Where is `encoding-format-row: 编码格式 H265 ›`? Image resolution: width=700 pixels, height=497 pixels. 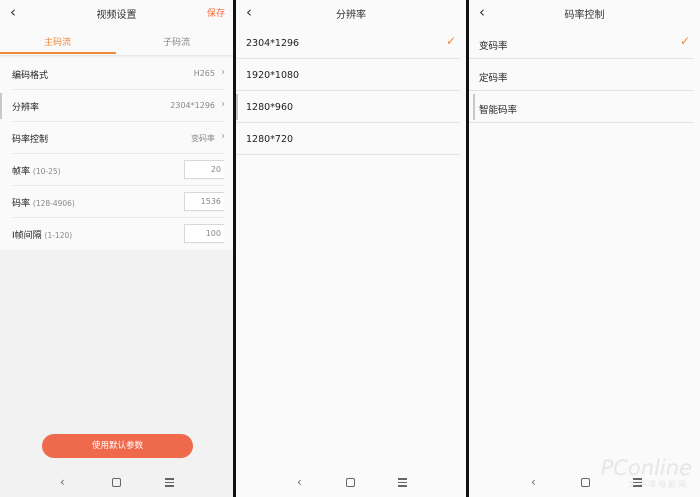 encoding-format-row: 编码格式 H265 › is located at coordinates (116, 74).